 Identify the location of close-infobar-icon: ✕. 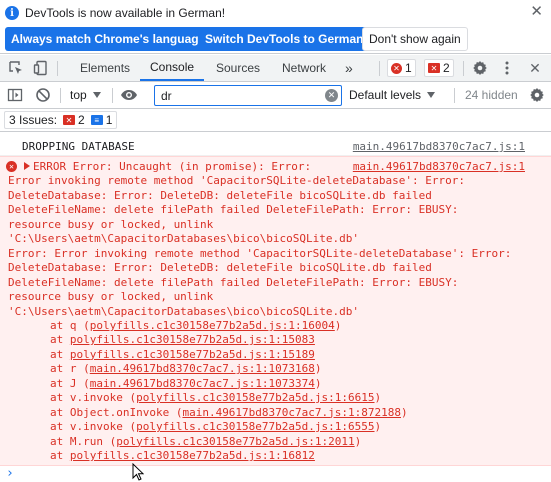
(536, 12).